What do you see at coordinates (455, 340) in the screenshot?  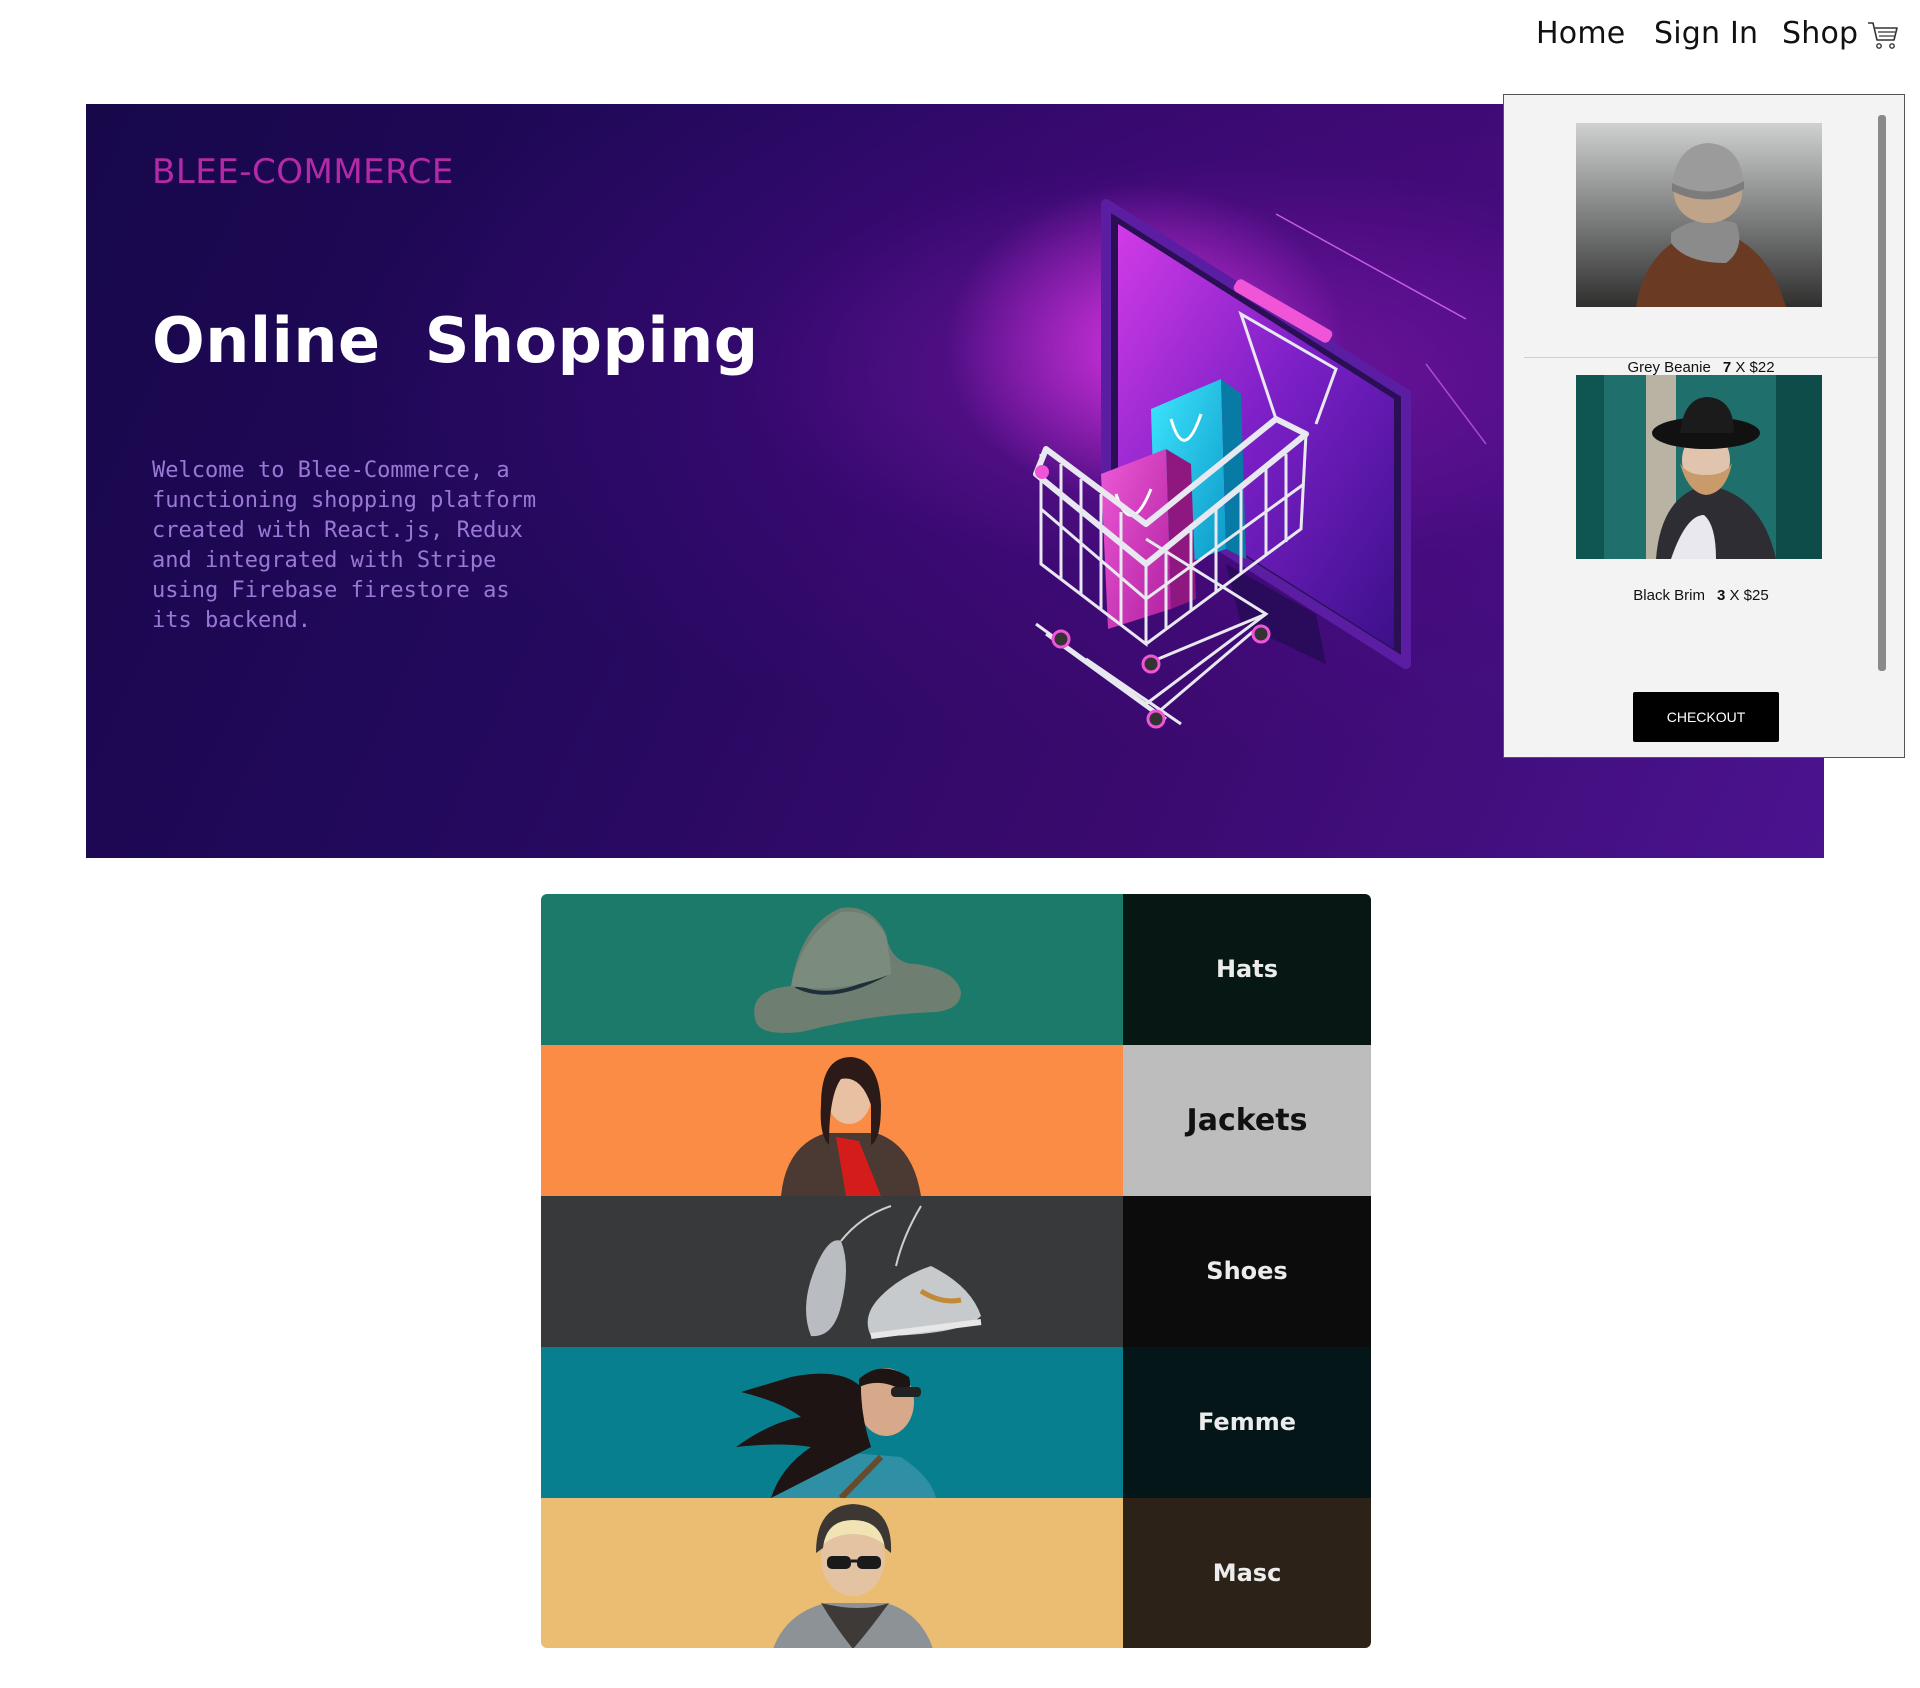 I see `hero-title: Online Shopping` at bounding box center [455, 340].